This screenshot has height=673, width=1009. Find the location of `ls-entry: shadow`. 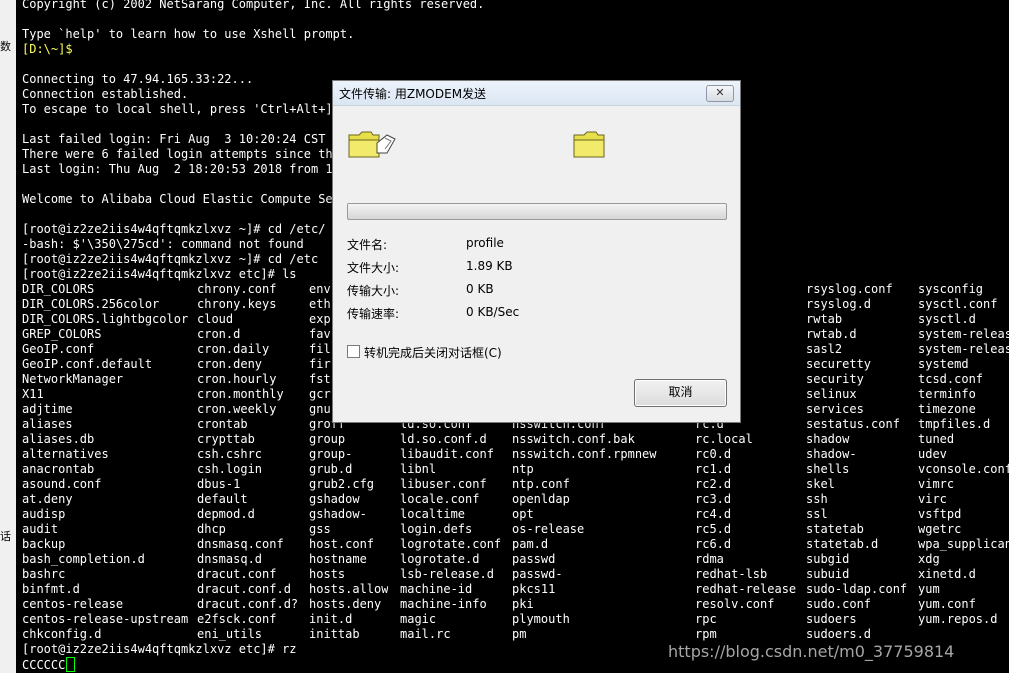

ls-entry: shadow is located at coordinates (828, 439).